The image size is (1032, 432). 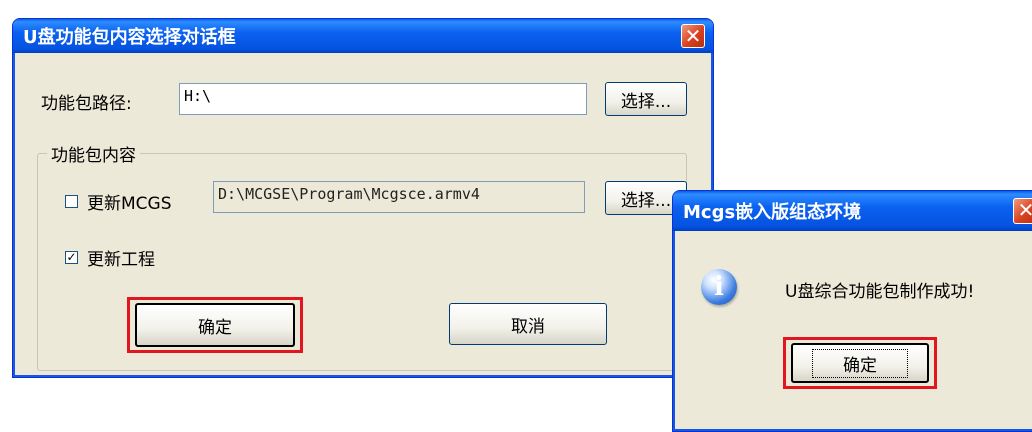 What do you see at coordinates (363, 36) in the screenshot?
I see `dialog-titlebar: U盘功能包内容选择对话框 ✕` at bounding box center [363, 36].